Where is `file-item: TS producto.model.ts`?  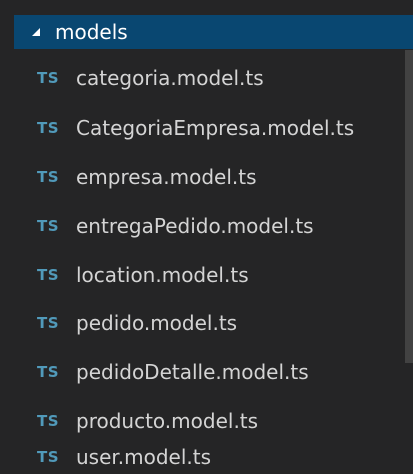 file-item: TS producto.model.ts is located at coordinates (213, 421).